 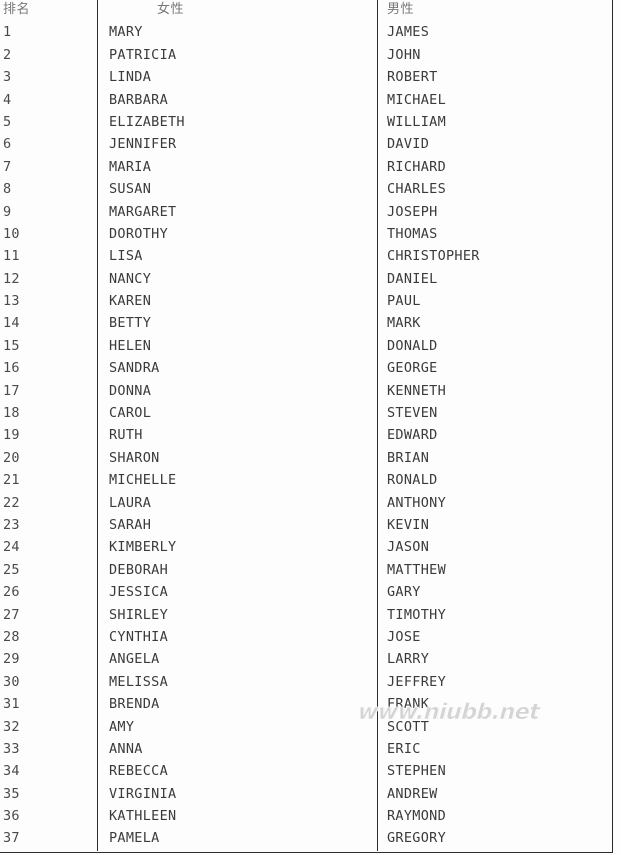 I want to click on cell-male-name: JOSEPH, so click(x=412, y=211).